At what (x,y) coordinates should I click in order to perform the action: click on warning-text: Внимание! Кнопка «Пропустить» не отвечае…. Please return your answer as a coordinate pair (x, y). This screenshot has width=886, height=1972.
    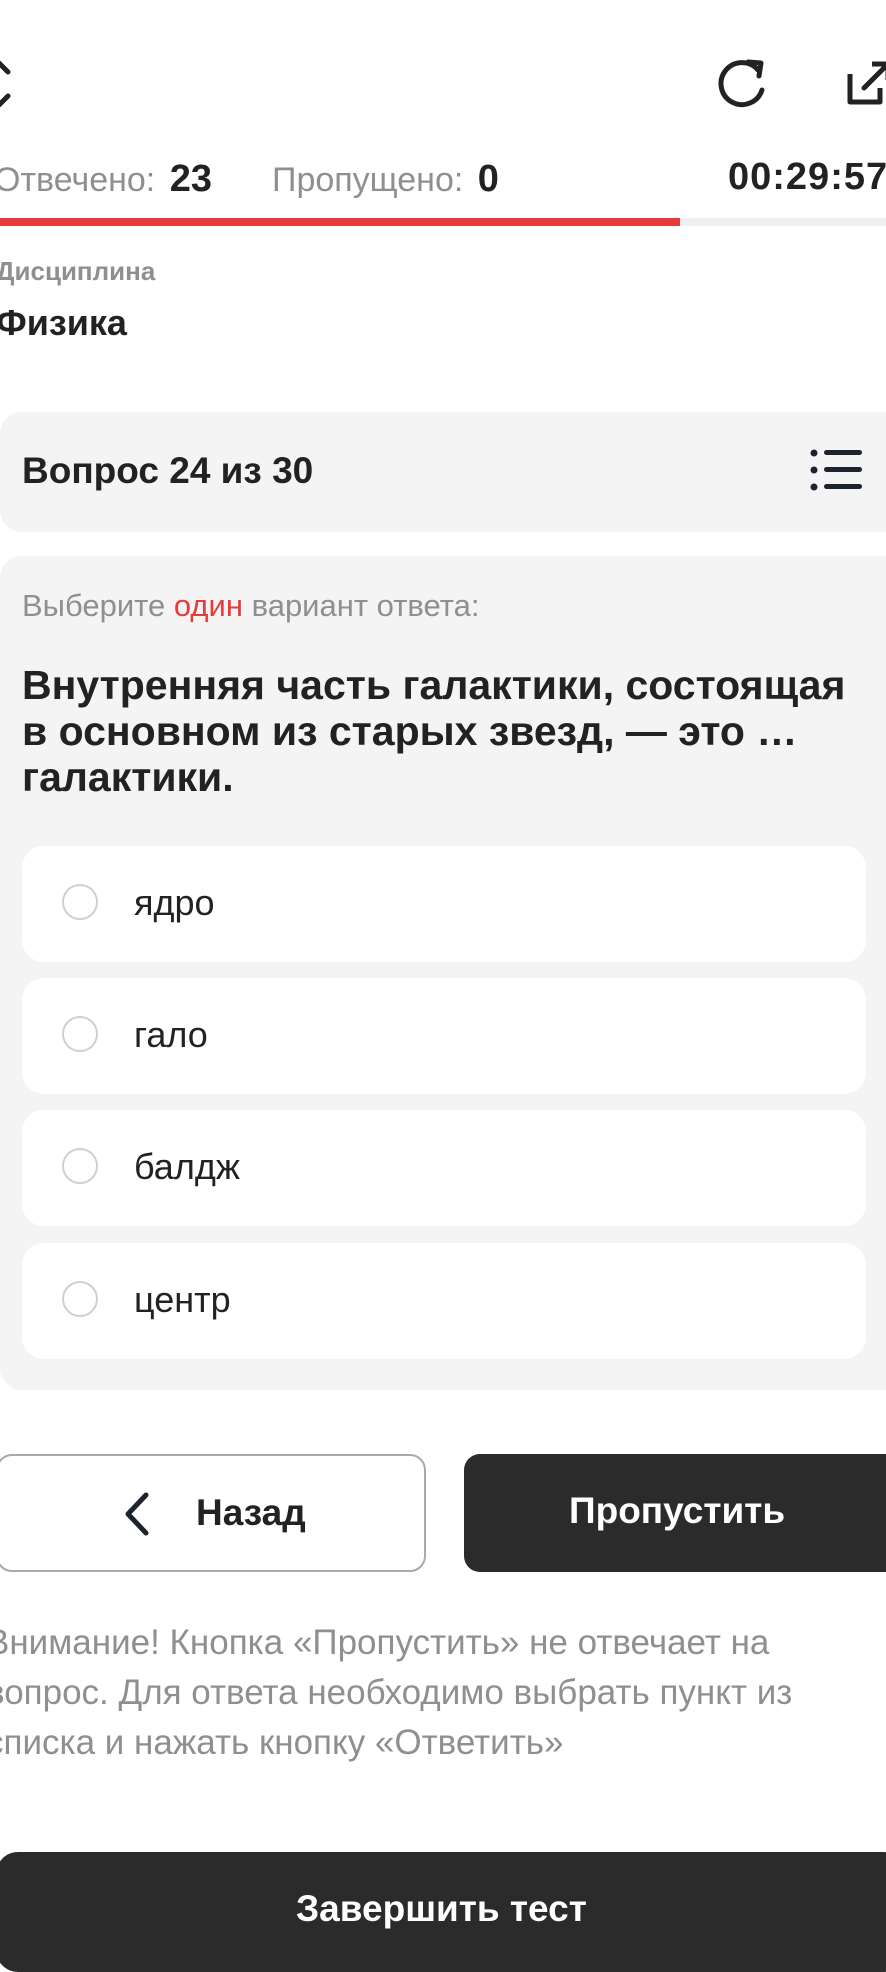
    Looking at the image, I should click on (396, 1692).